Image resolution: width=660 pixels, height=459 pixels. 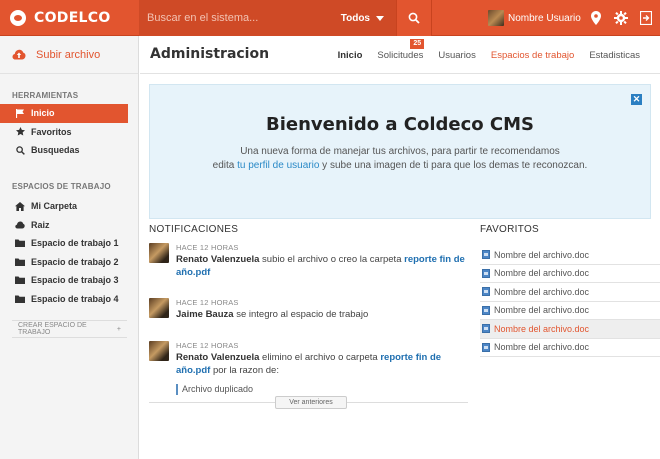 I want to click on search-bar: Todos, so click(x=267, y=18).